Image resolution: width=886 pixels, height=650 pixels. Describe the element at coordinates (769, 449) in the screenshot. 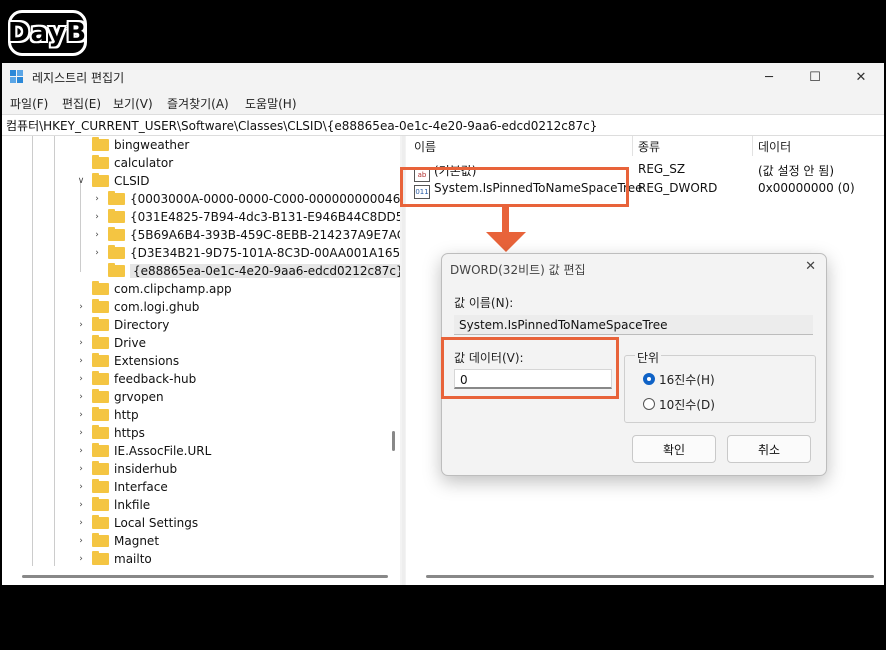

I see `cancel-button: 취소` at that location.